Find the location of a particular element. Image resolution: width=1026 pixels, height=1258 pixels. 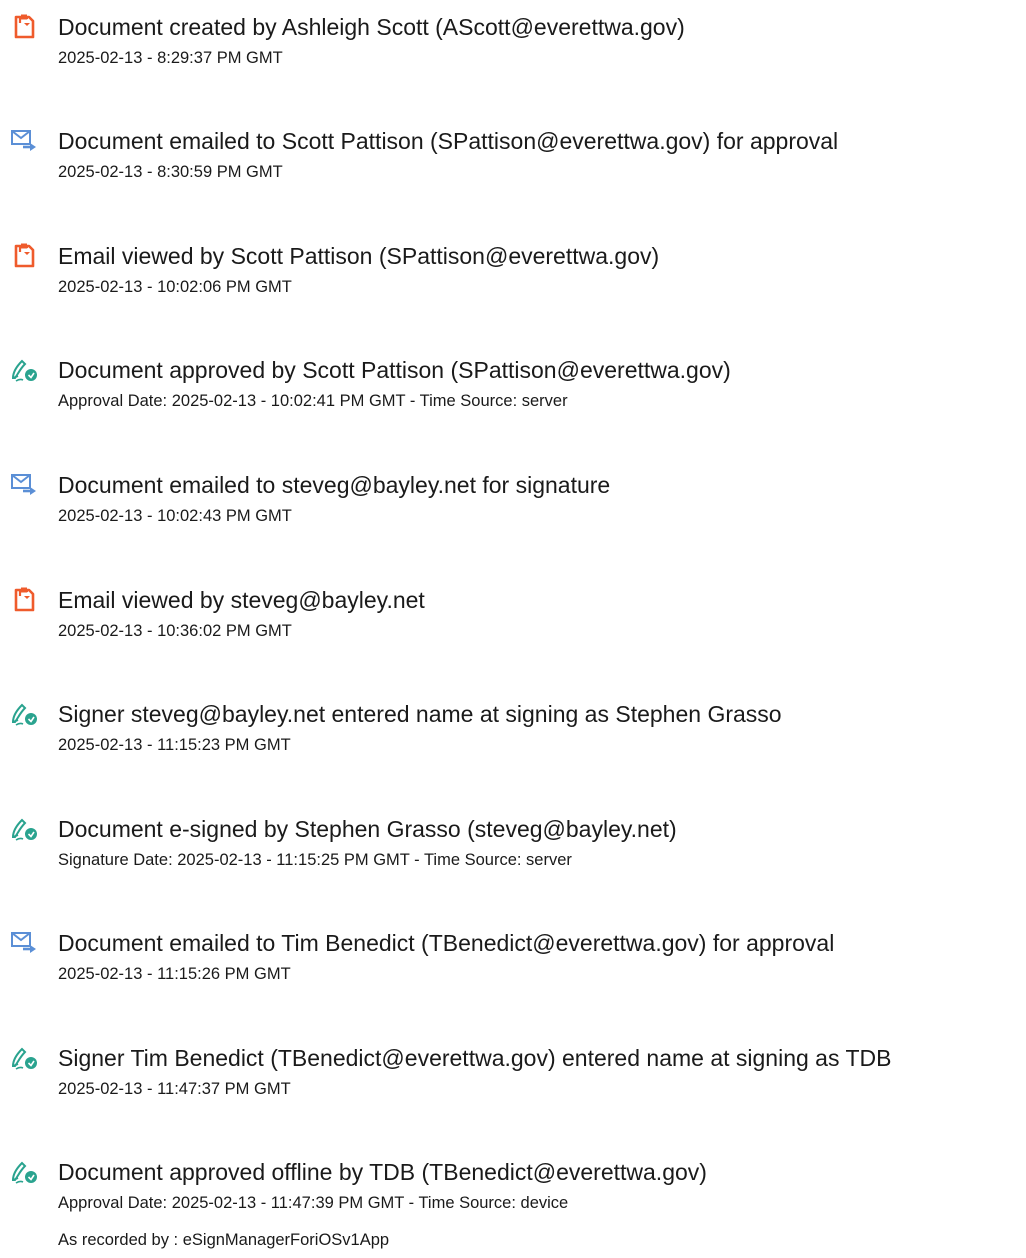

audit-entry-title: Email viewed by steveg@bayley.net is located at coordinates (241, 600).